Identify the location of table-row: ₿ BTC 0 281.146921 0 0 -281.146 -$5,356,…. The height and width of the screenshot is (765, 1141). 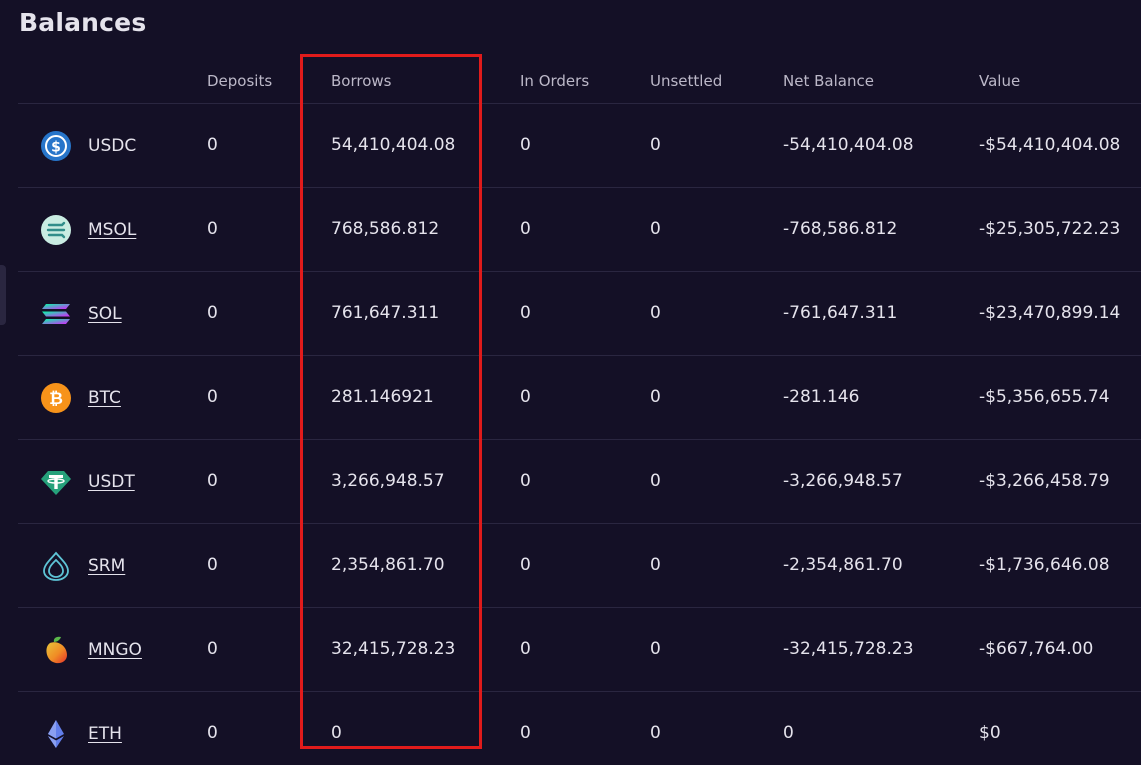
(579, 398).